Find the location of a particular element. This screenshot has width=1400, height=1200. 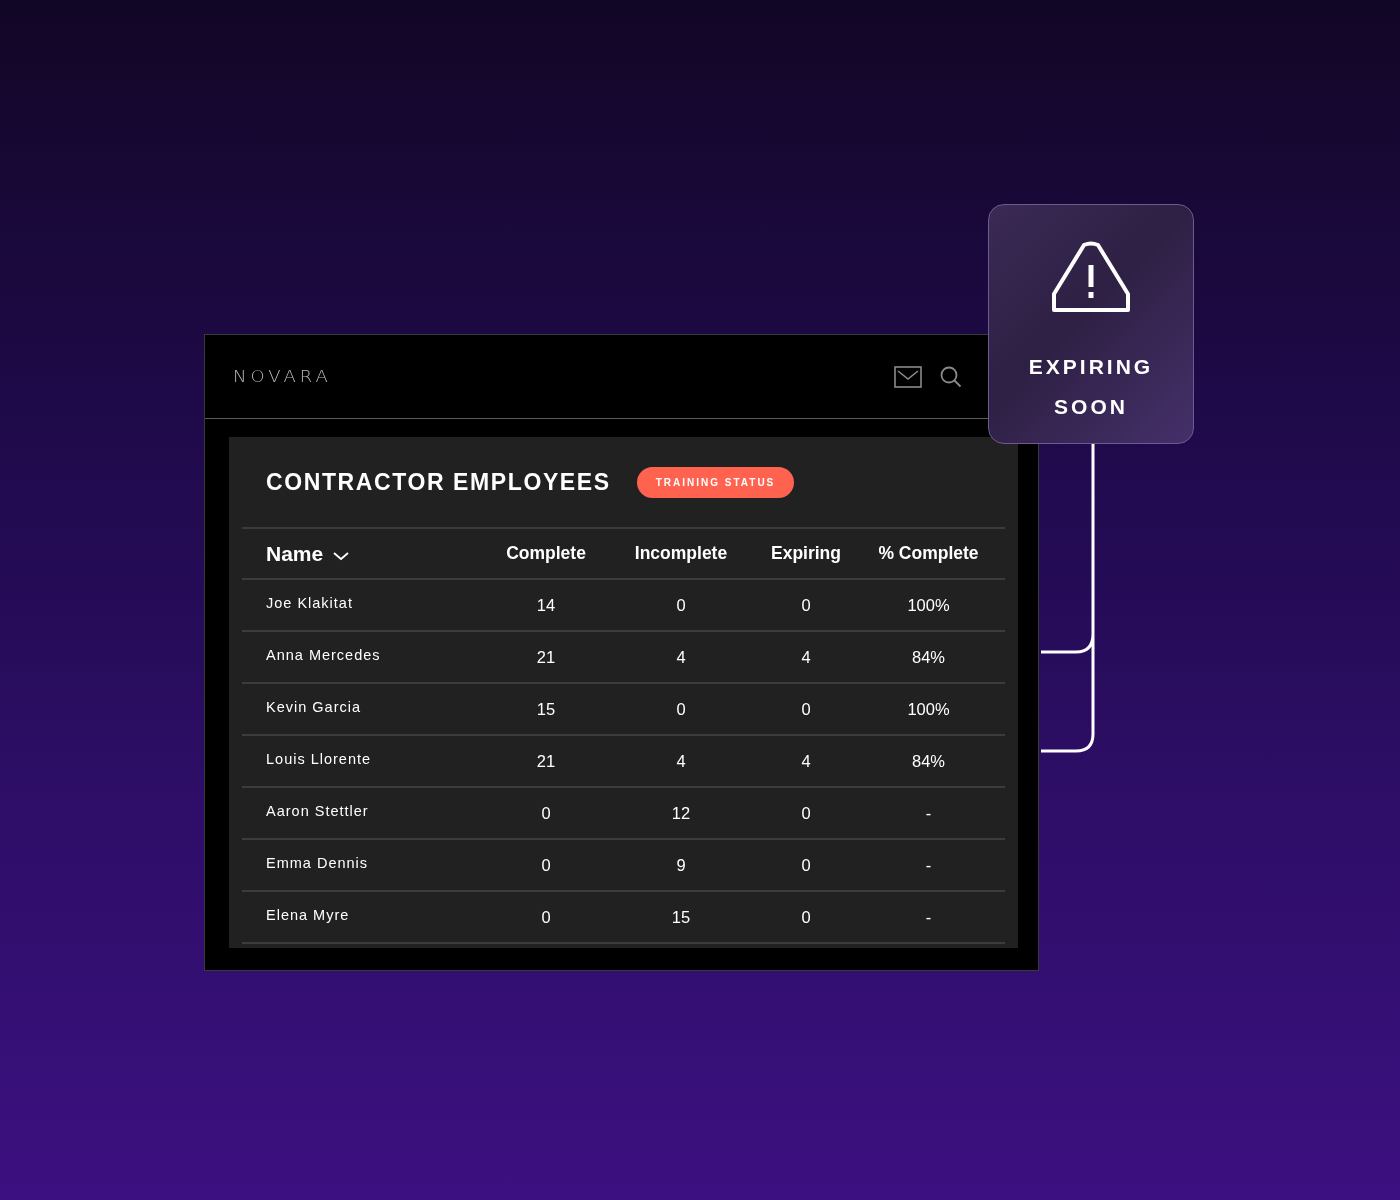

column-header: Expiring is located at coordinates (806, 553).